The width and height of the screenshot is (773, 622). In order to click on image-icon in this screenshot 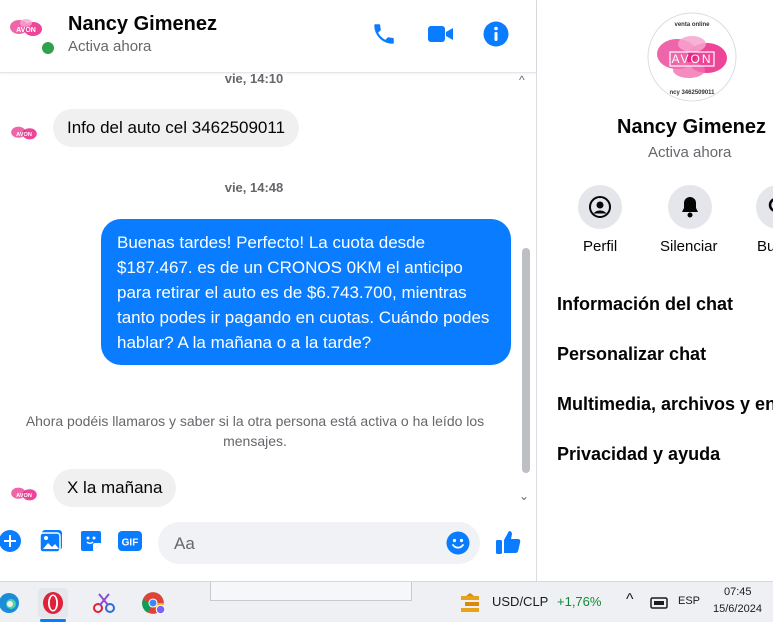, I will do `click(50, 541)`.